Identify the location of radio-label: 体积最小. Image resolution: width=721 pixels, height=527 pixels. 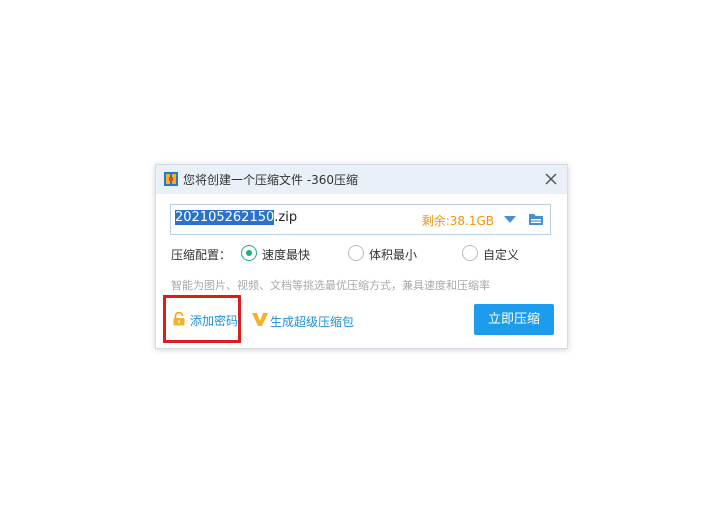
(393, 255).